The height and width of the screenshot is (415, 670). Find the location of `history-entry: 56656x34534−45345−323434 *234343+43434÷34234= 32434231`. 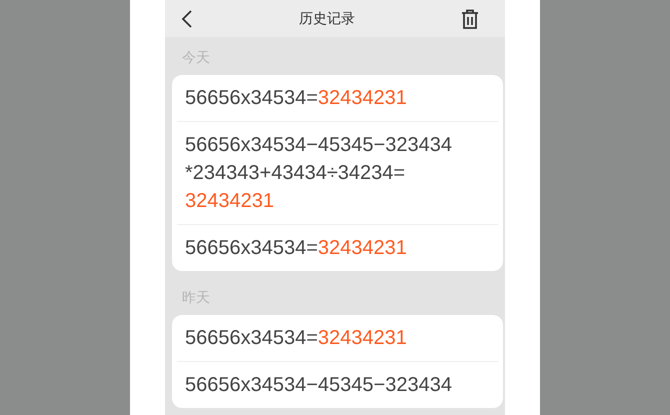

history-entry: 56656x34534−45345−323434 *234343+43434÷34234= 32434231 is located at coordinates (337, 173).